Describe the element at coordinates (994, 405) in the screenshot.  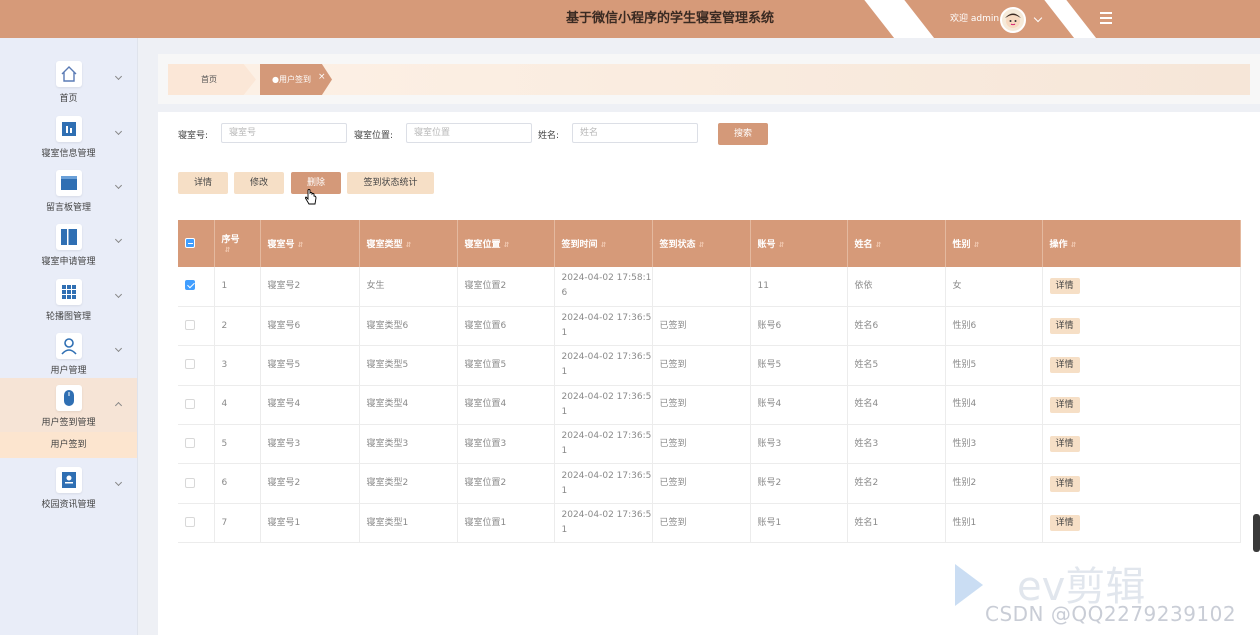
I see `cell-gender: 性别4` at that location.